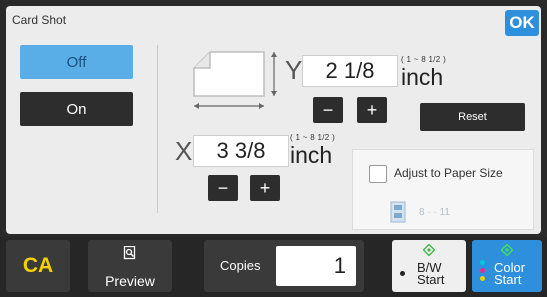 The width and height of the screenshot is (547, 297). I want to click on y-range-hint: ( 1 ~ 8 1/2 ), so click(424, 59).